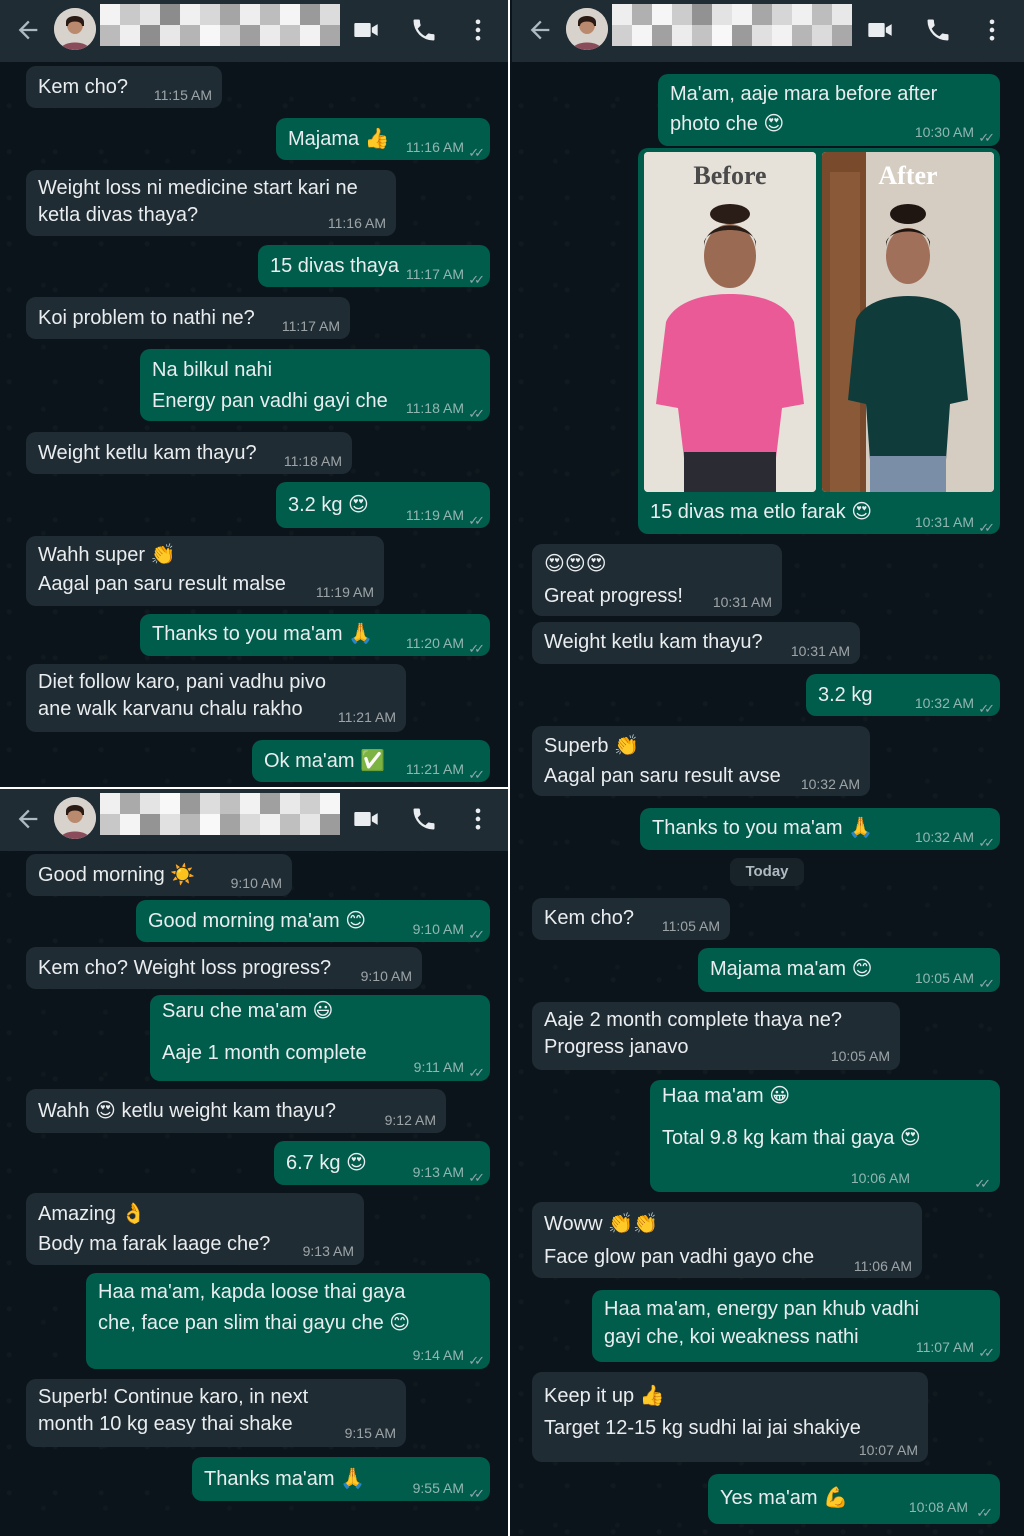 Image resolution: width=1024 pixels, height=1536 pixels. What do you see at coordinates (434, 147) in the screenshot?
I see `message-time: 11:16 AM` at bounding box center [434, 147].